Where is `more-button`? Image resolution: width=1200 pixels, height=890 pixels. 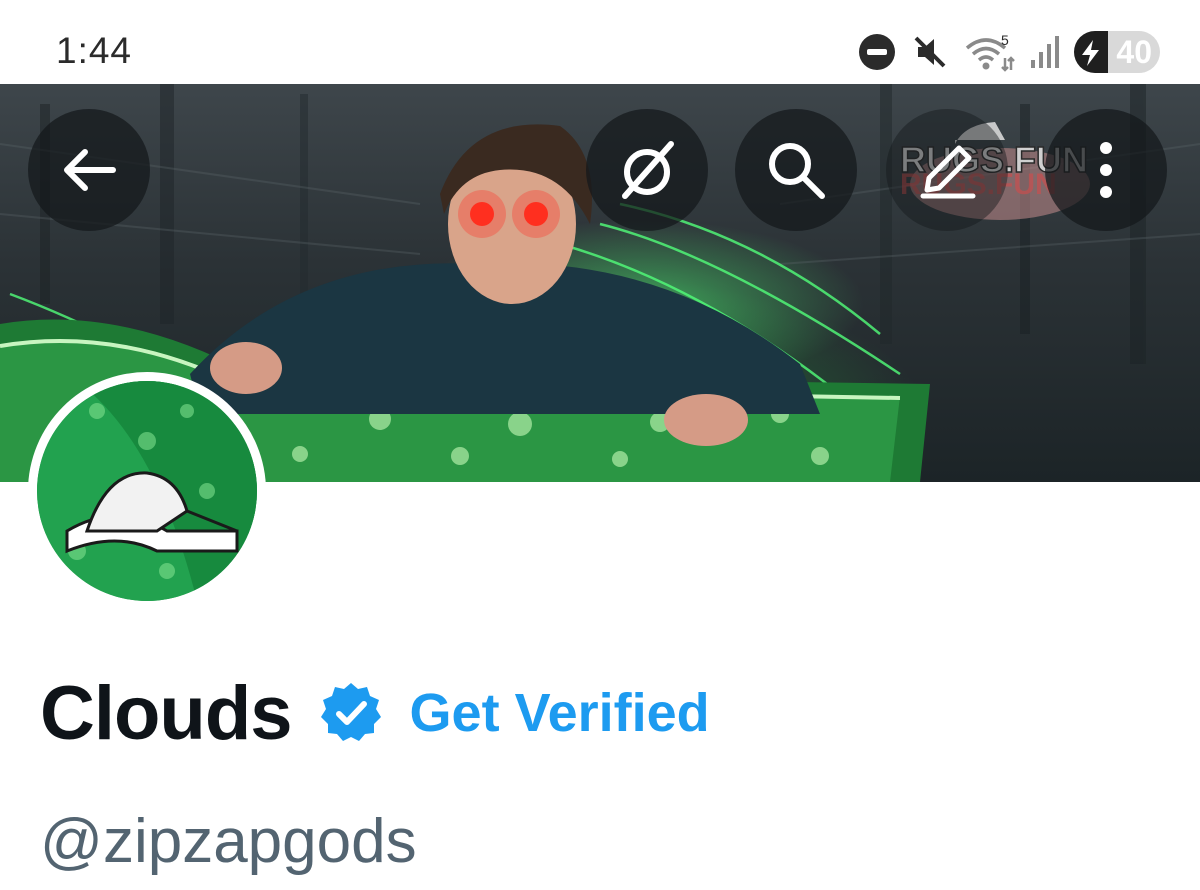
more-button is located at coordinates (1106, 170).